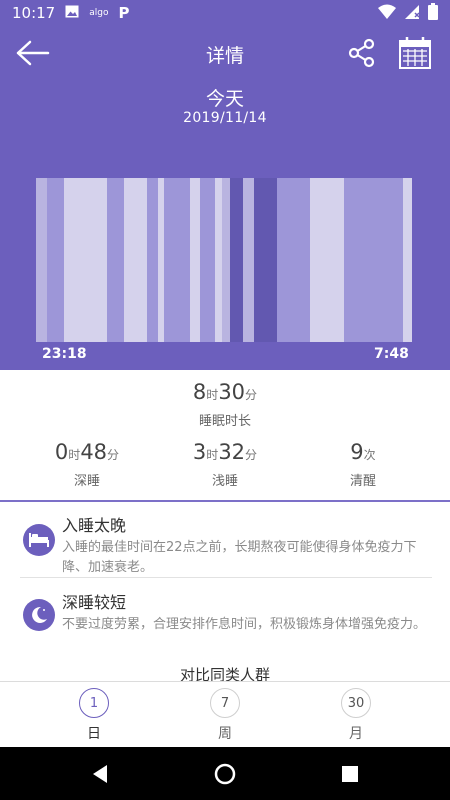  What do you see at coordinates (357, 452) in the screenshot?
I see `awake-count: 9` at bounding box center [357, 452].